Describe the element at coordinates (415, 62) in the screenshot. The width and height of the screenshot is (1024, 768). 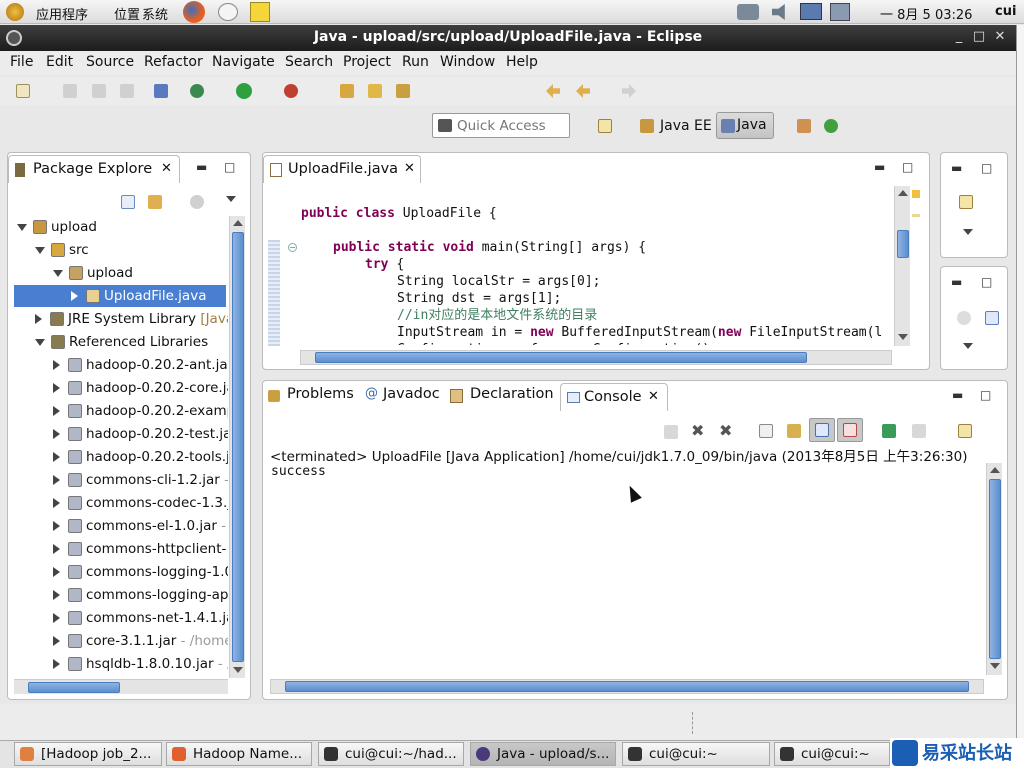
I see `menu-run: Run` at that location.